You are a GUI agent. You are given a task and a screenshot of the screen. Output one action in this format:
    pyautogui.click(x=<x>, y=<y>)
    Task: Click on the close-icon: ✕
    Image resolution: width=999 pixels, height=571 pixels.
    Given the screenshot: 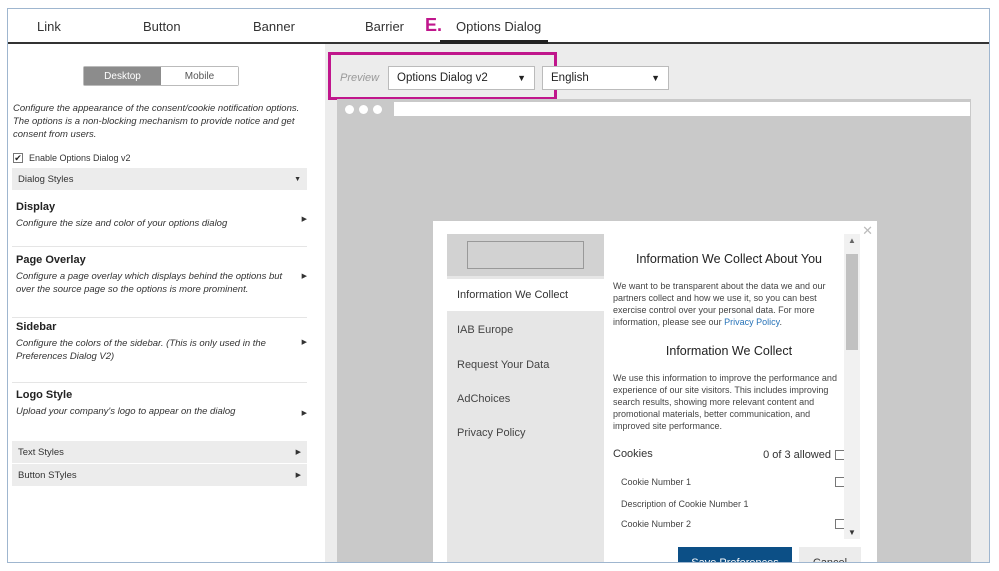 What is the action you would take?
    pyautogui.click(x=867, y=231)
    